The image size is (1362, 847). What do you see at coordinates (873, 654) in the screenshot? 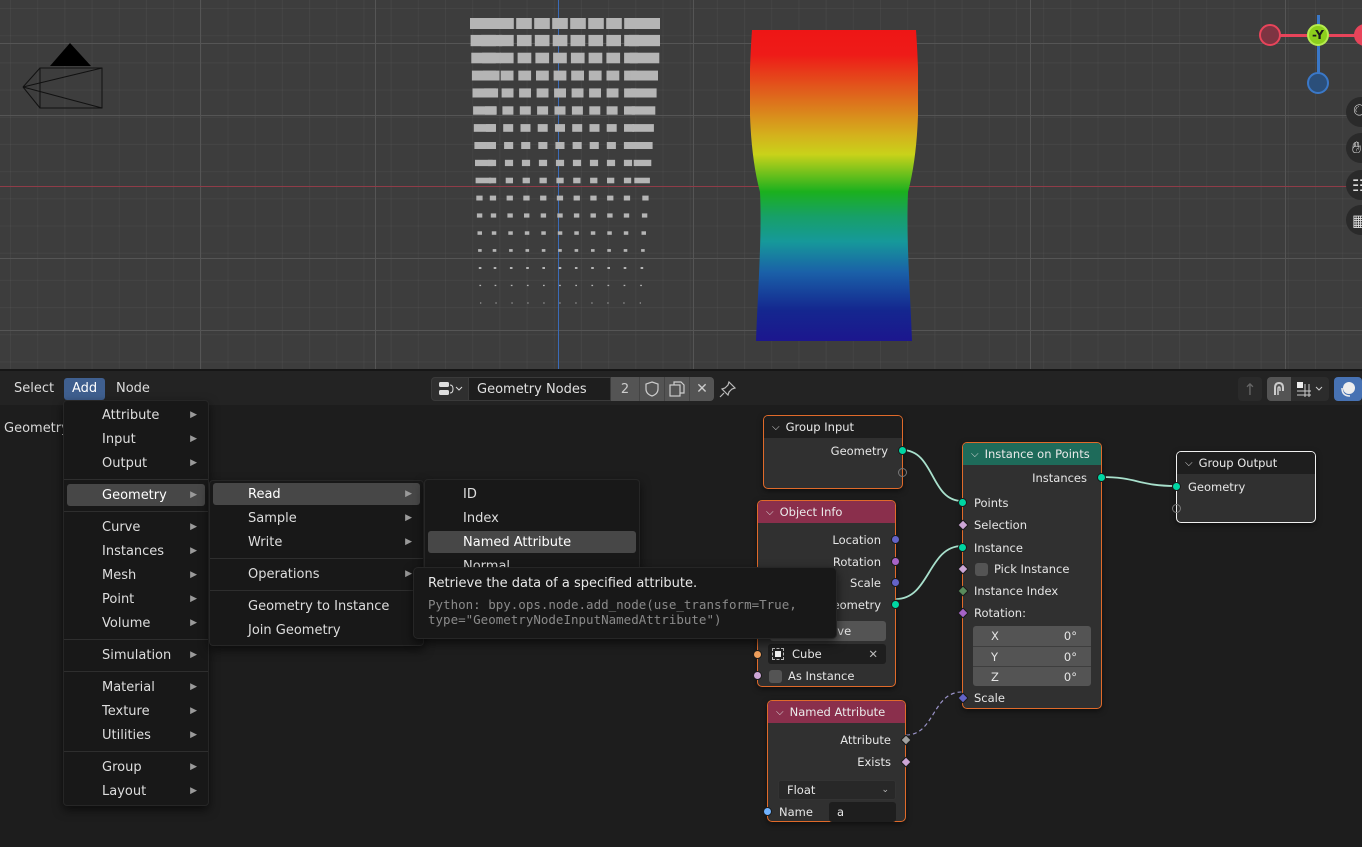
I see `clear-object-icon: ✕` at bounding box center [873, 654].